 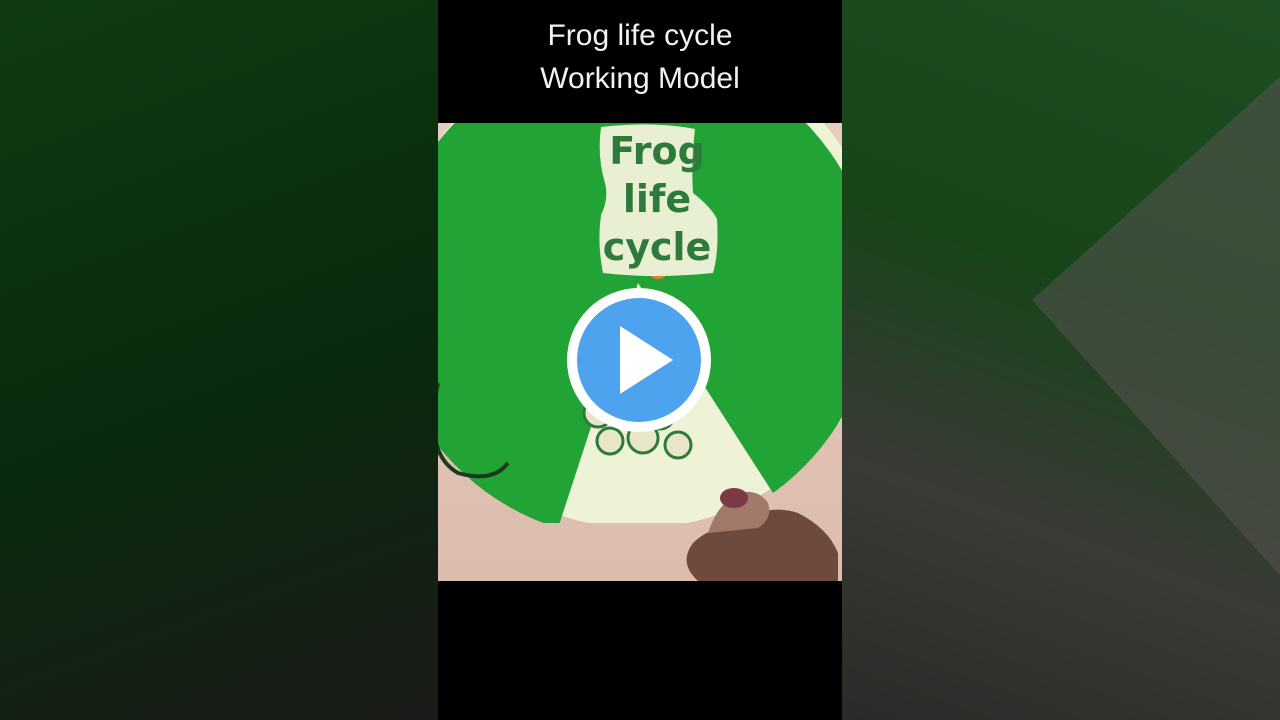 I want to click on model-title: Frog life cycle, so click(x=657, y=199).